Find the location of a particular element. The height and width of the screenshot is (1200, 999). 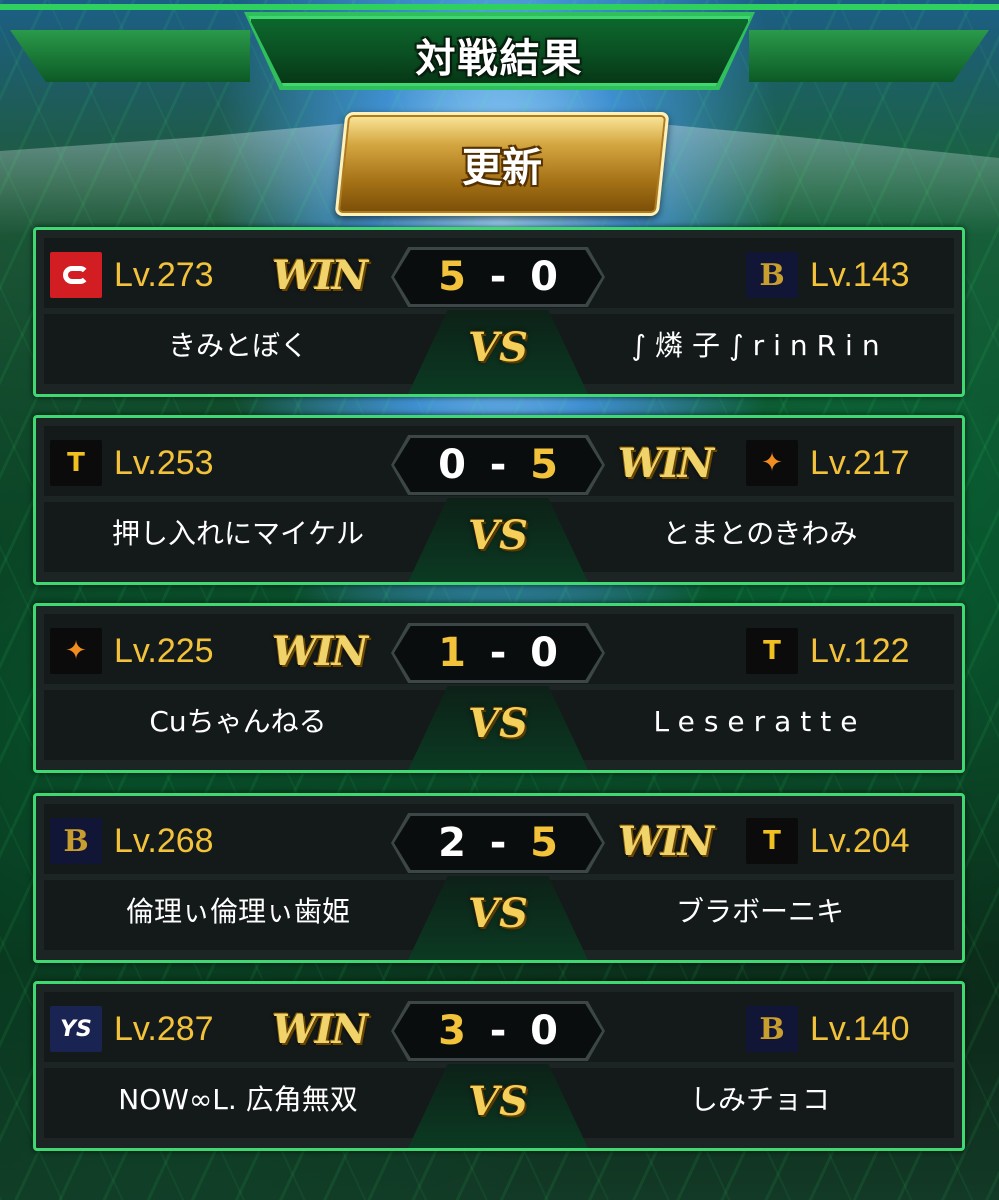

carp-logo-icon is located at coordinates (76, 275).